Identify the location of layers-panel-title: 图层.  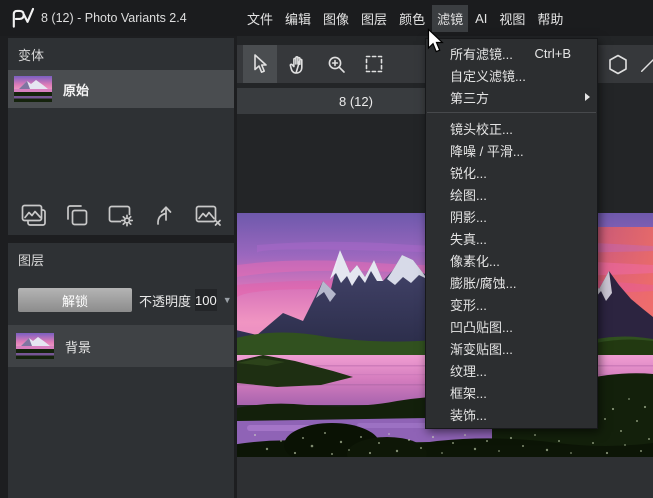
(31, 260).